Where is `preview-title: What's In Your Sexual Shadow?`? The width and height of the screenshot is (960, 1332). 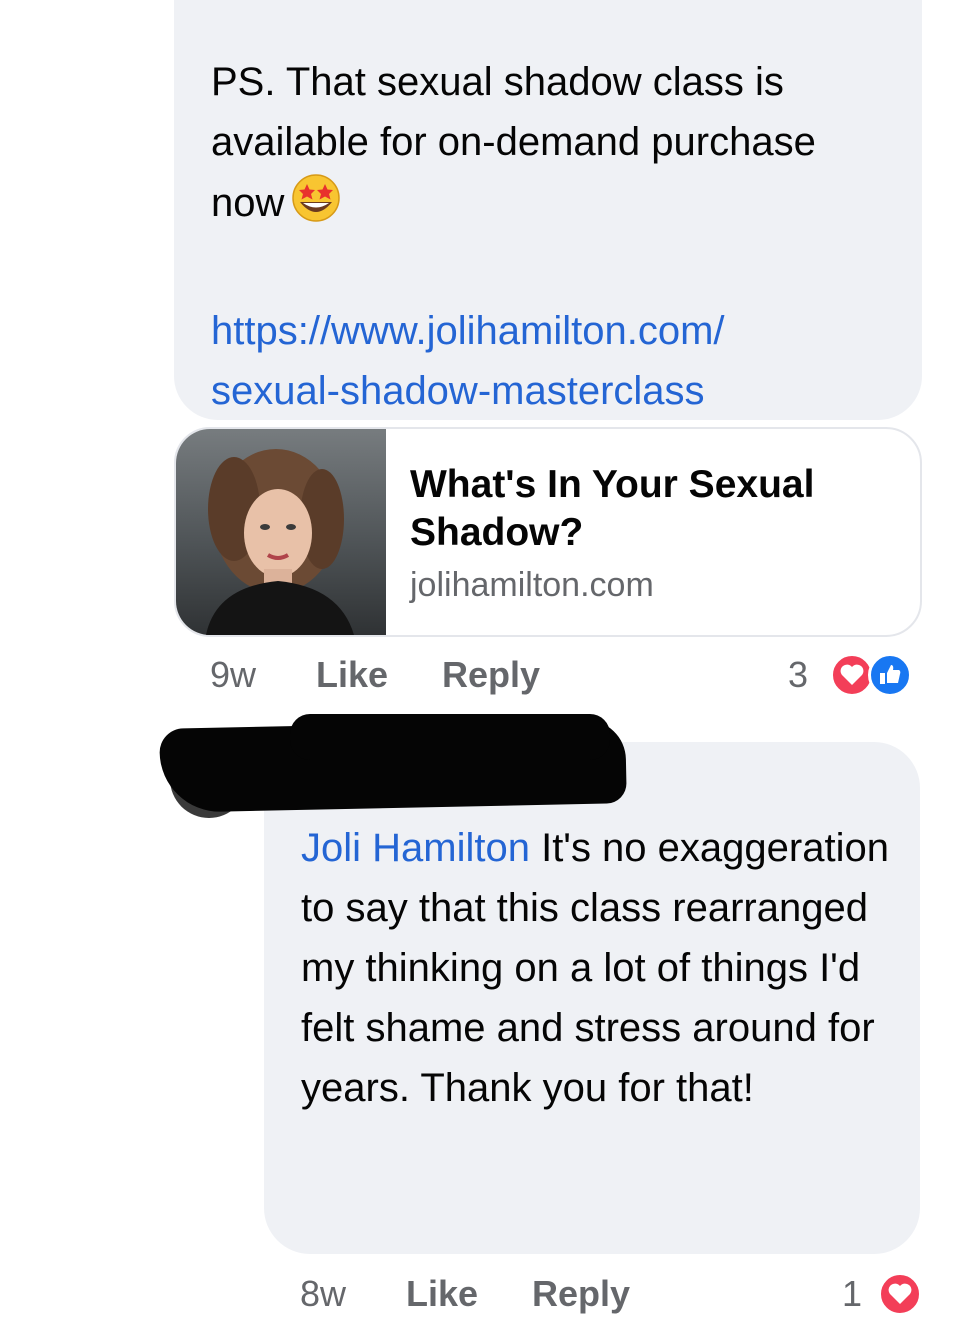 preview-title: What's In Your Sexual Shadow? is located at coordinates (612, 508).